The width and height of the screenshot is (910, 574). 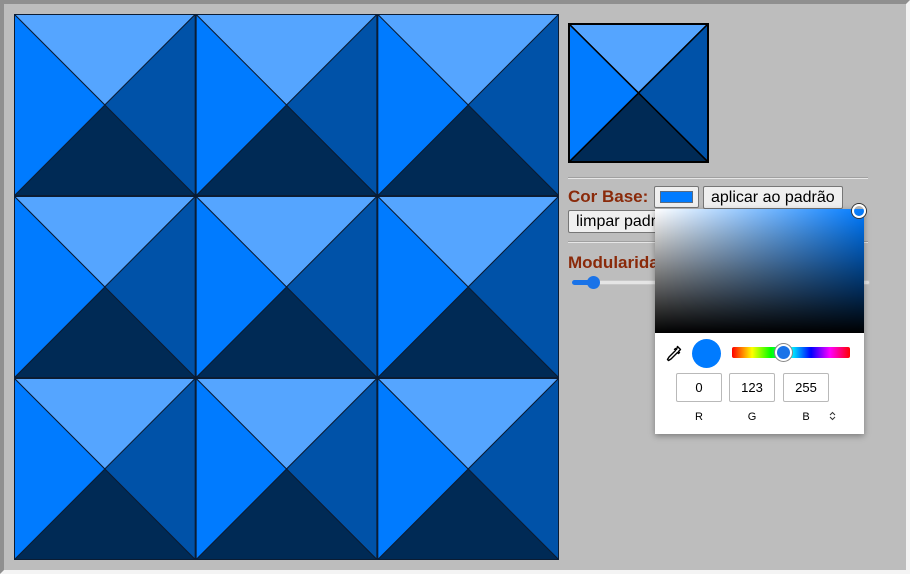 What do you see at coordinates (752, 387) in the screenshot?
I see `green-input: 123` at bounding box center [752, 387].